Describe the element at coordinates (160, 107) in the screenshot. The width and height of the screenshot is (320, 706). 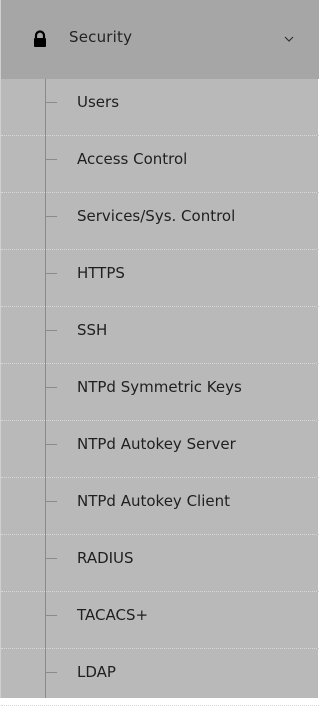
I see `submenu-item-users: Users` at that location.